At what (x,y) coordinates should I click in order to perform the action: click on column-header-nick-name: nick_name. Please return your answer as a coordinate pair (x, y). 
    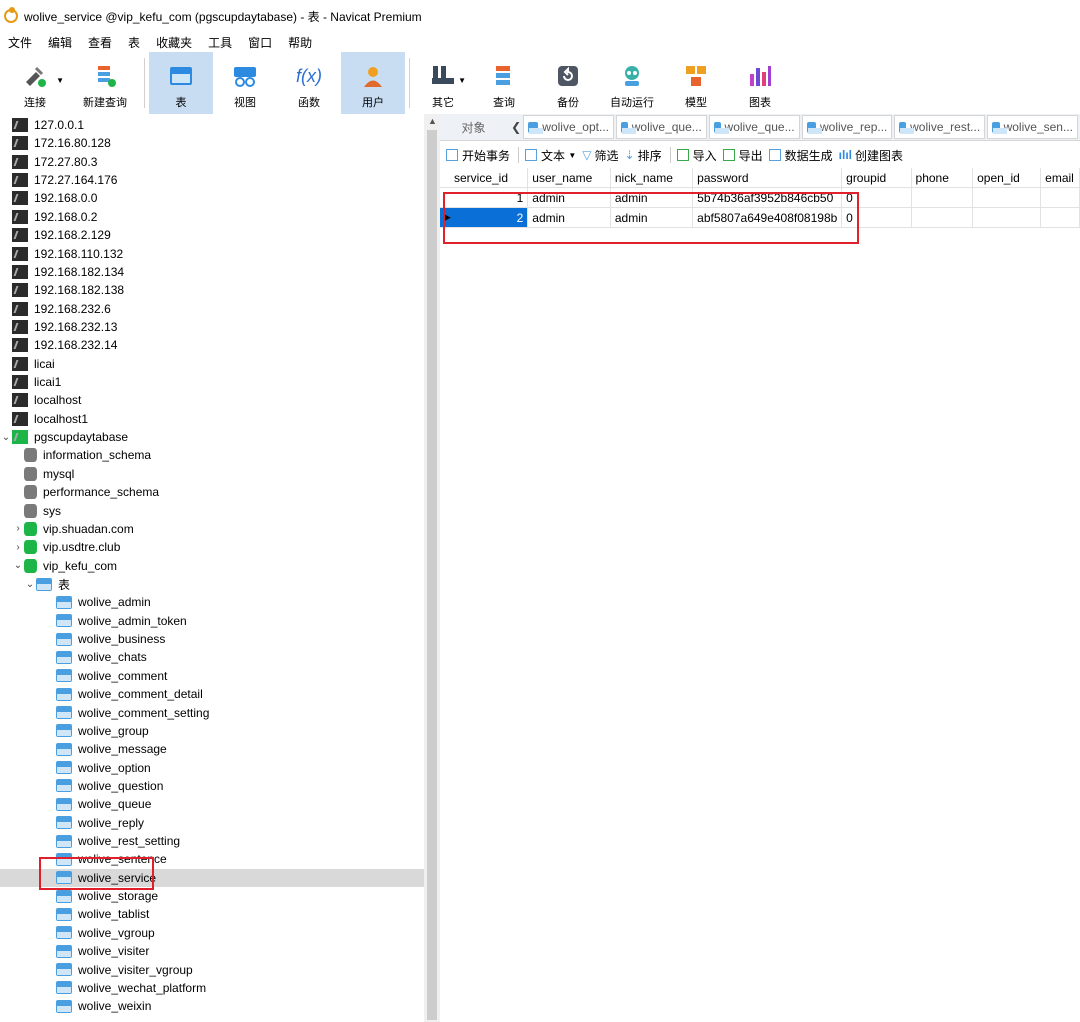
    Looking at the image, I should click on (652, 178).